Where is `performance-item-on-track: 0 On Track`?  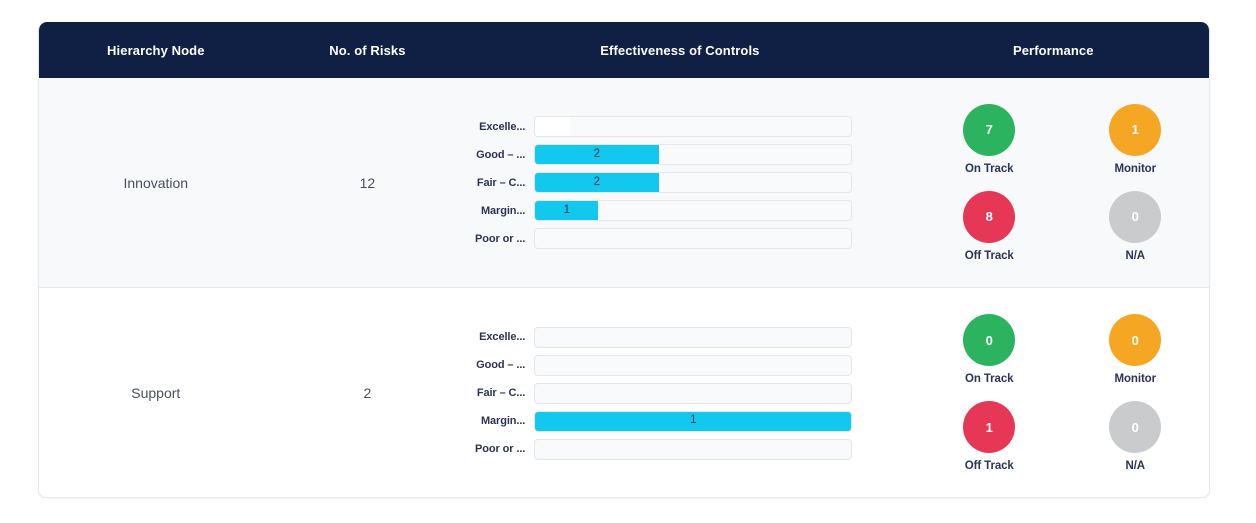 performance-item-on-track: 0 On Track is located at coordinates (989, 349).